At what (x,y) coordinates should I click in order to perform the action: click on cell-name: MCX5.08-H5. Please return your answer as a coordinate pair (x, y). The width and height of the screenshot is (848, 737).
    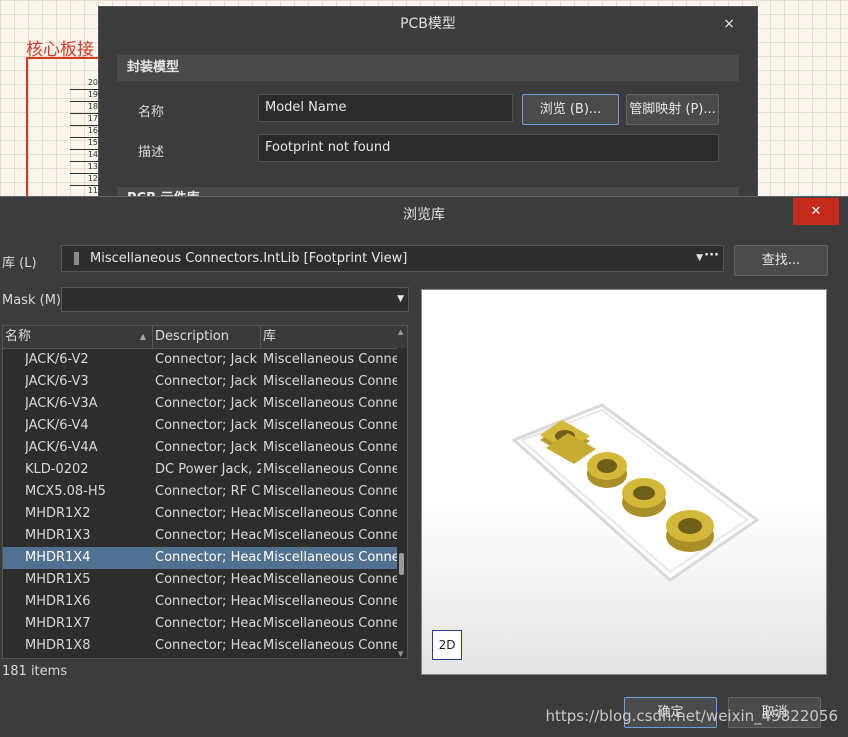
    Looking at the image, I should click on (65, 491).